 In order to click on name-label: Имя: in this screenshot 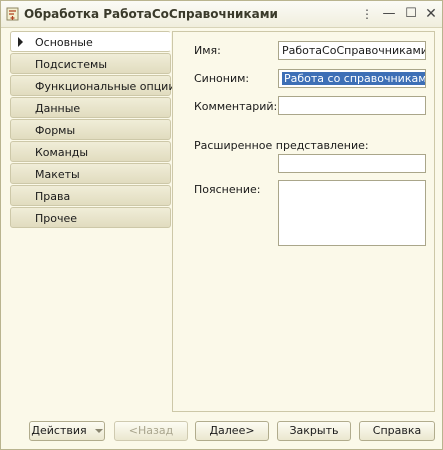, I will do `click(207, 50)`.